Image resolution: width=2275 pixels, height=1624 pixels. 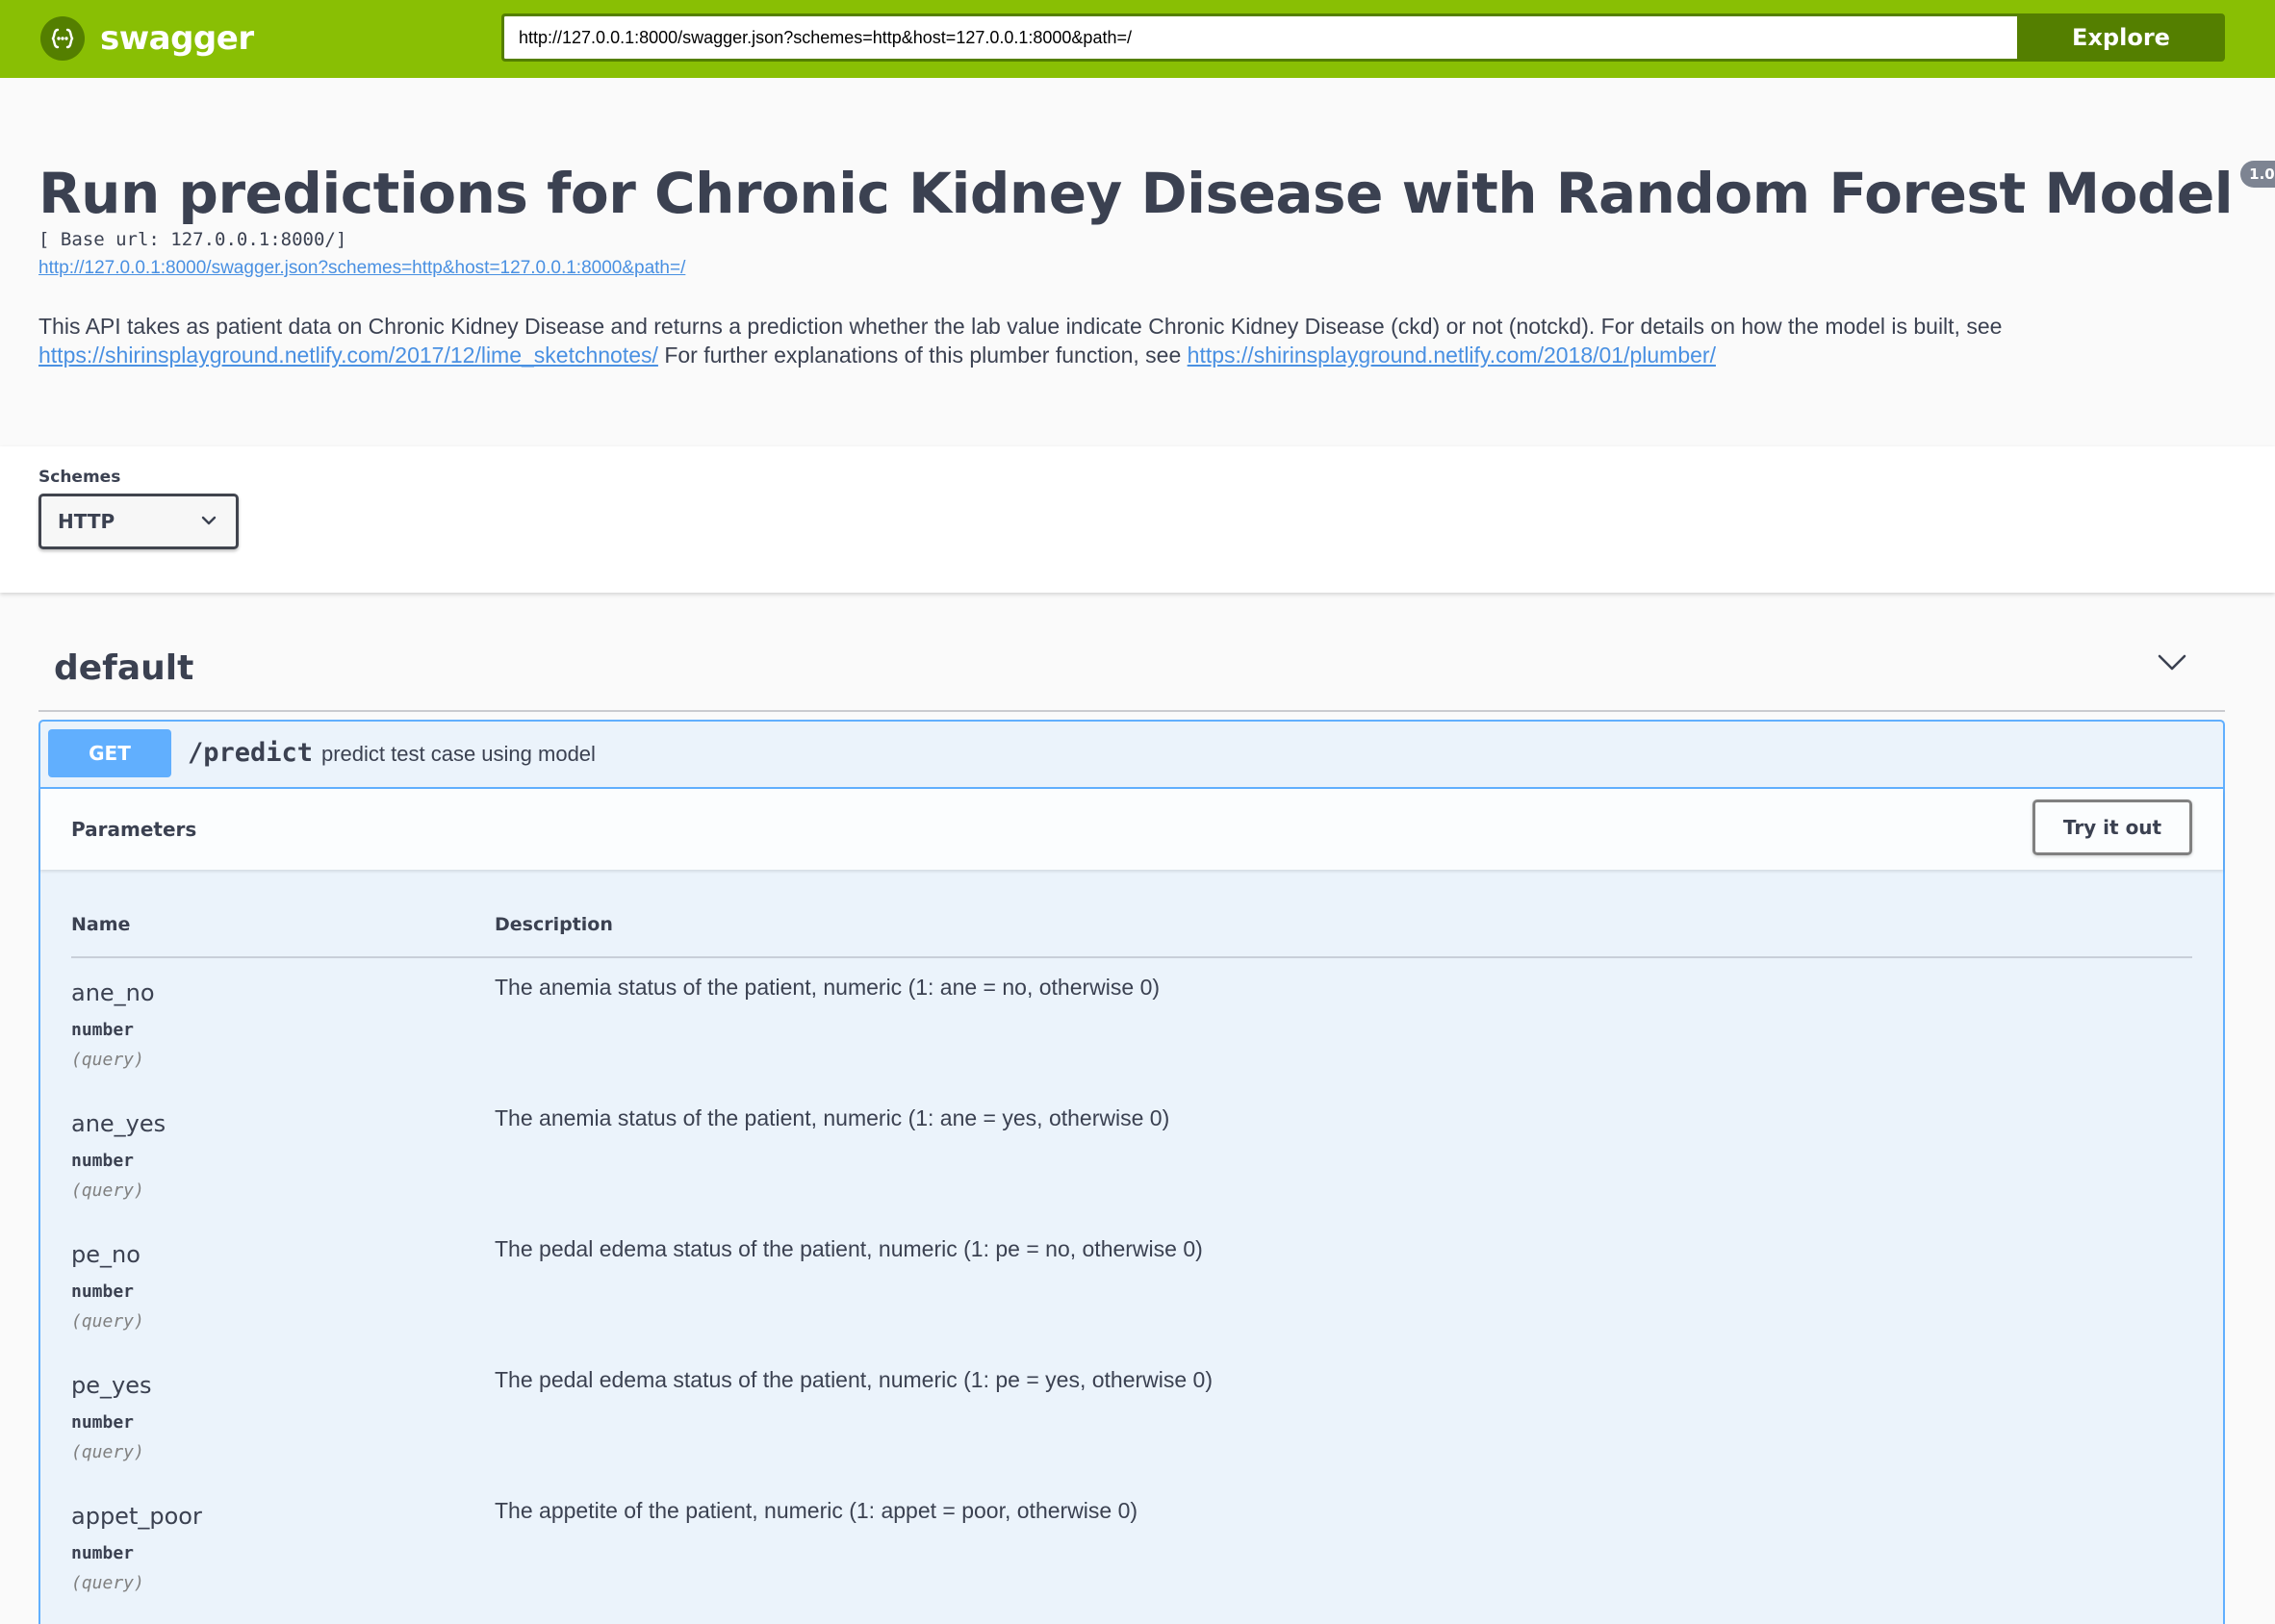 I want to click on schemes-section: Schemes HTTP, so click(x=1137, y=519).